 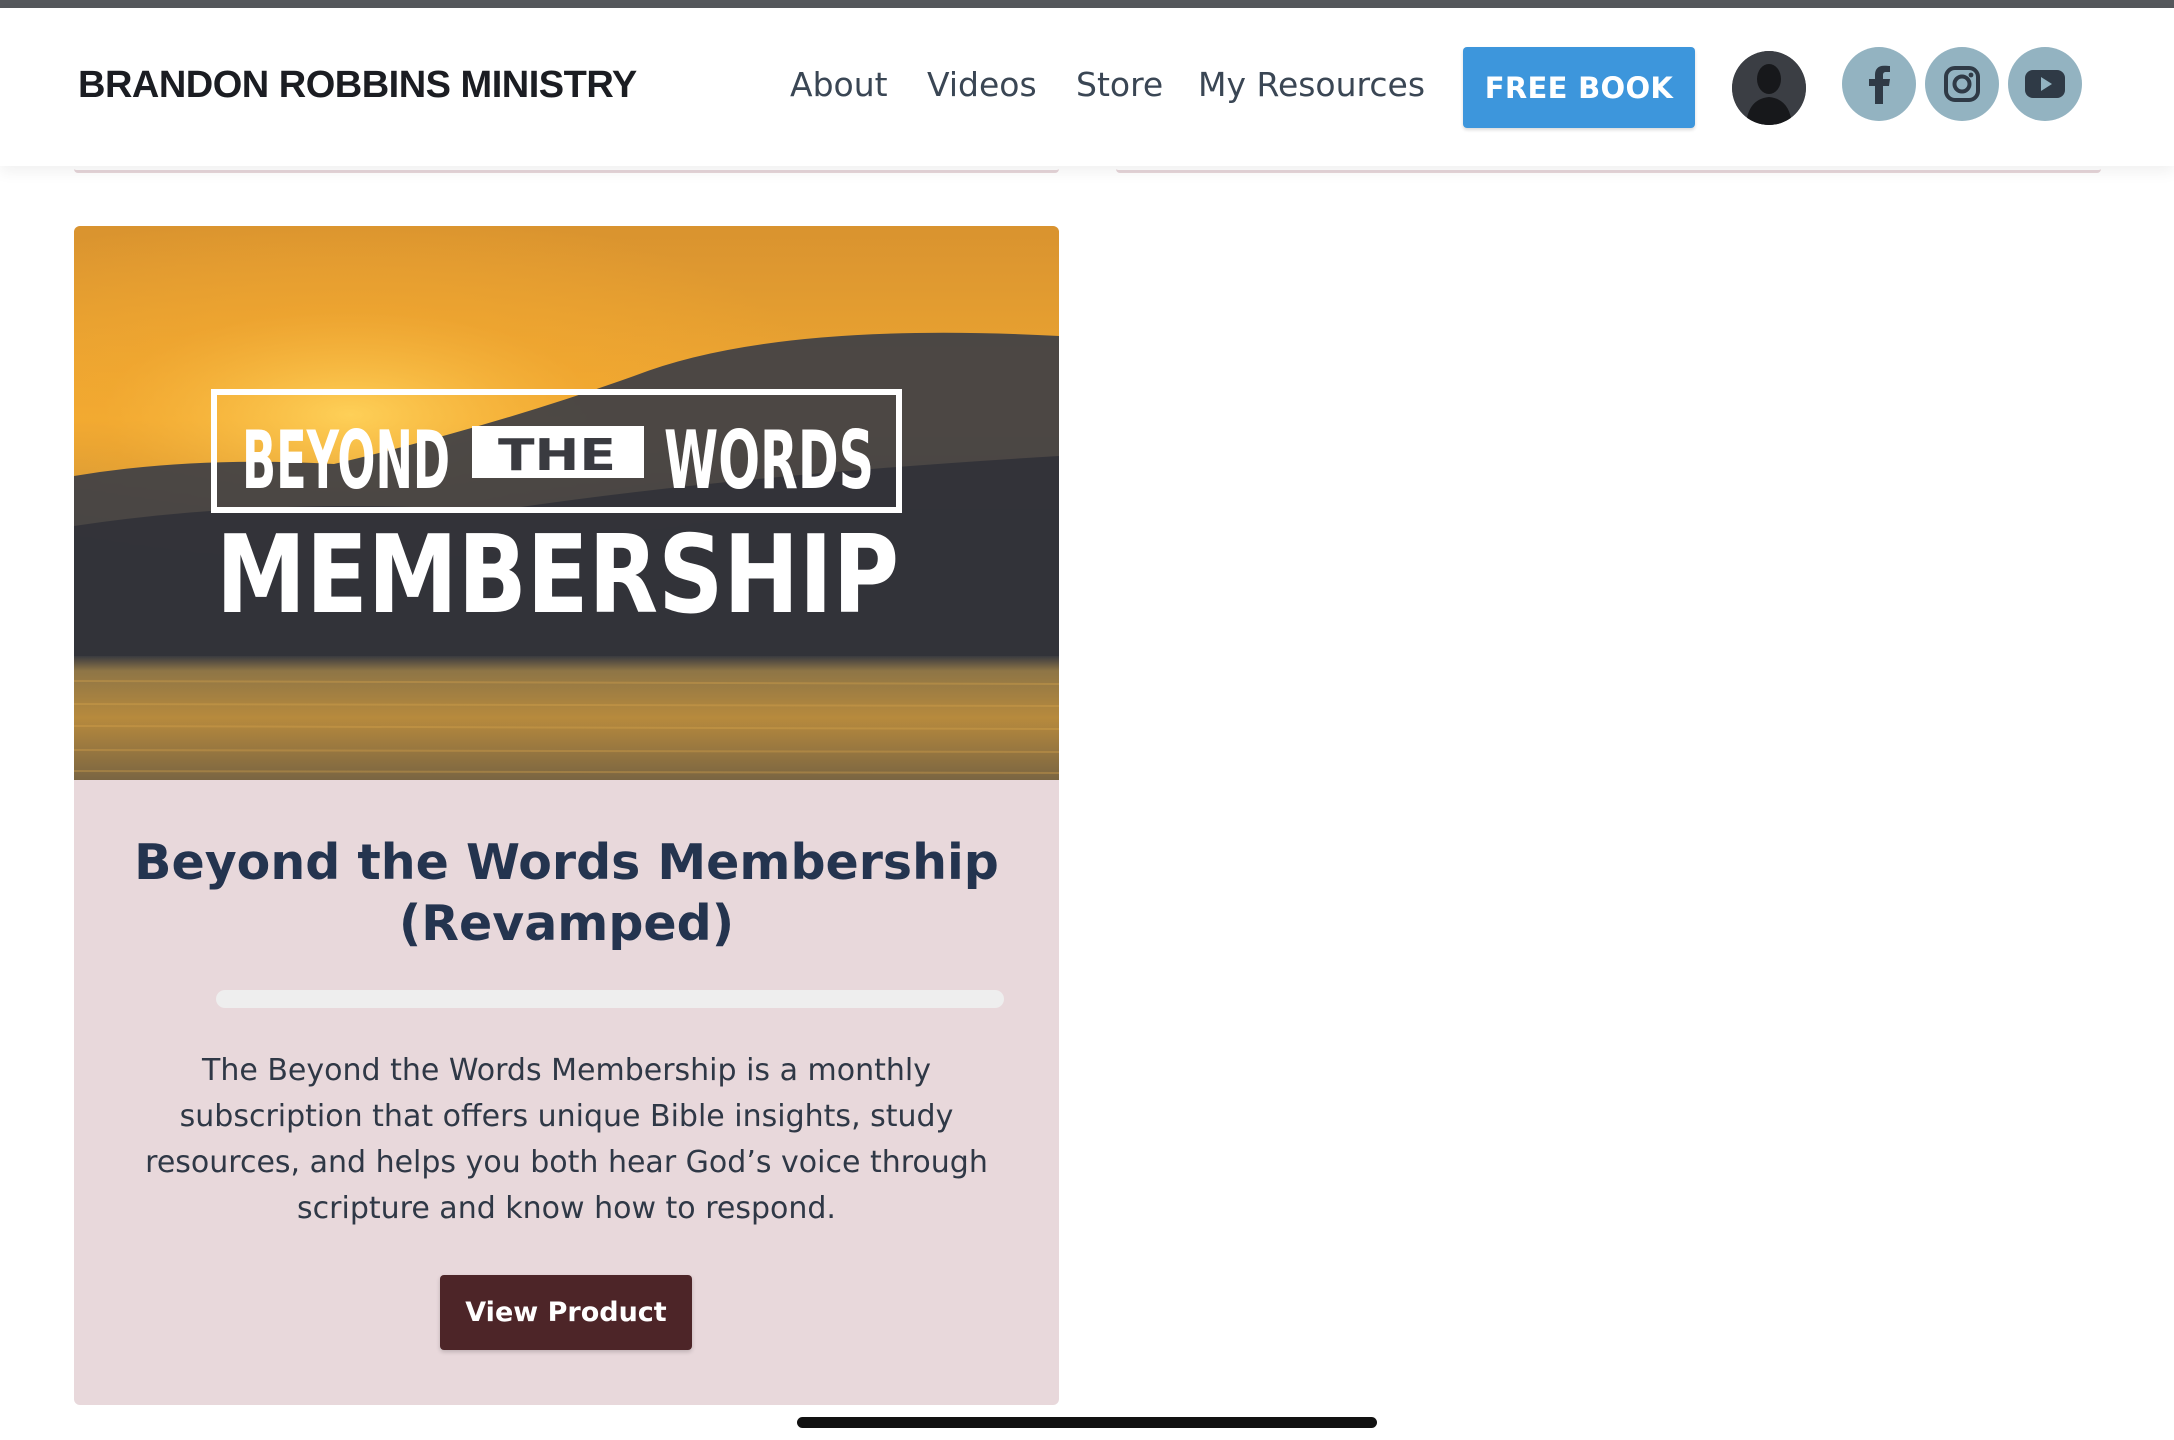 I want to click on nav-link-about: About, so click(x=839, y=84).